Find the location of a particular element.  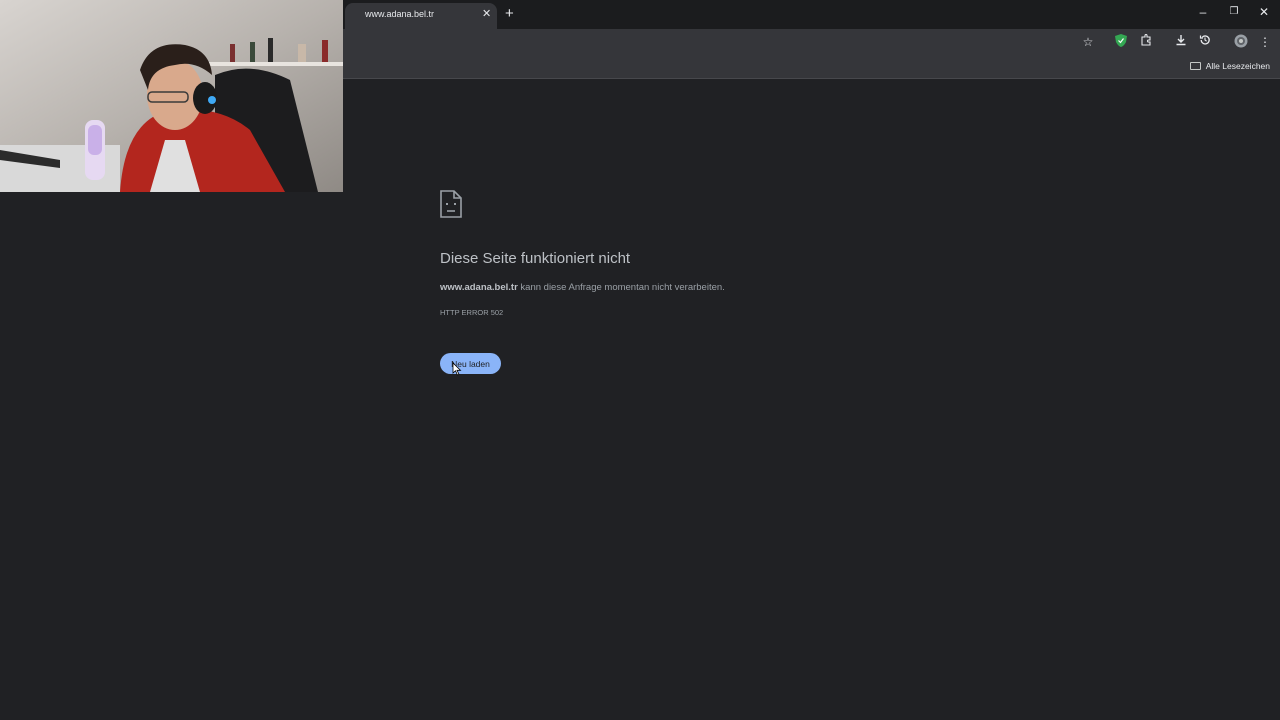

puzzle-icon is located at coordinates (1146, 41).